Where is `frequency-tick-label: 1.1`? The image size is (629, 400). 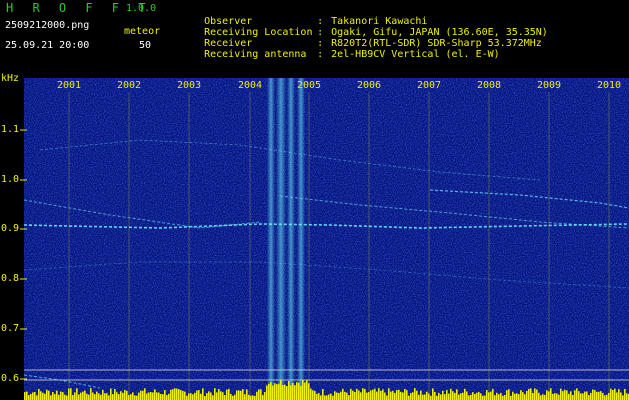
frequency-tick-label: 1.1 is located at coordinates (10, 129).